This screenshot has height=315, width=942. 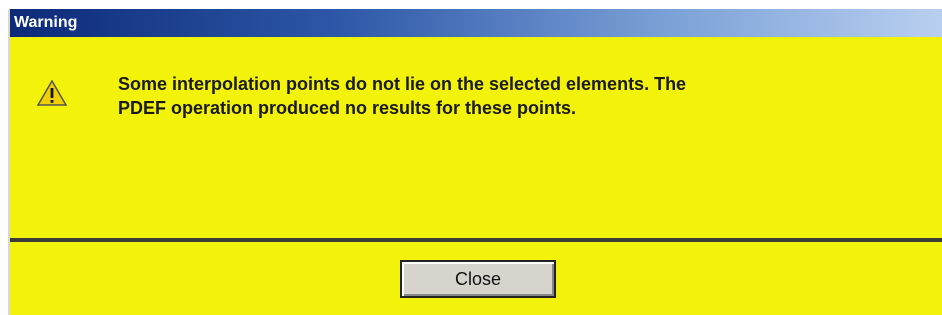 What do you see at coordinates (46, 22) in the screenshot?
I see `window-title: Warning` at bounding box center [46, 22].